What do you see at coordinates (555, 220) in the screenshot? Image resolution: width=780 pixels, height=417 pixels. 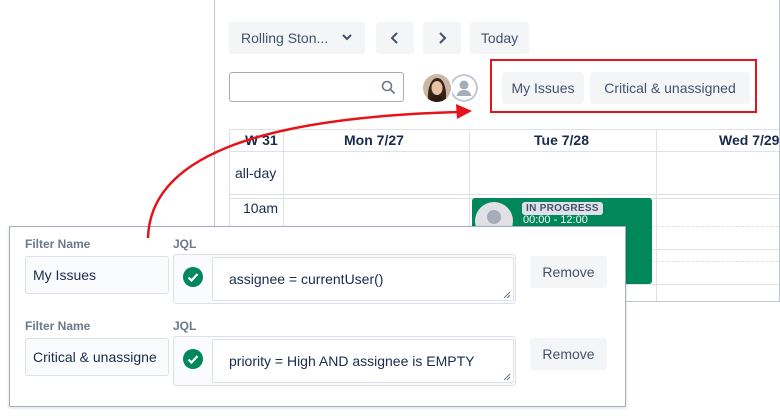 I see `event-time: 00:00 - 12:00` at bounding box center [555, 220].